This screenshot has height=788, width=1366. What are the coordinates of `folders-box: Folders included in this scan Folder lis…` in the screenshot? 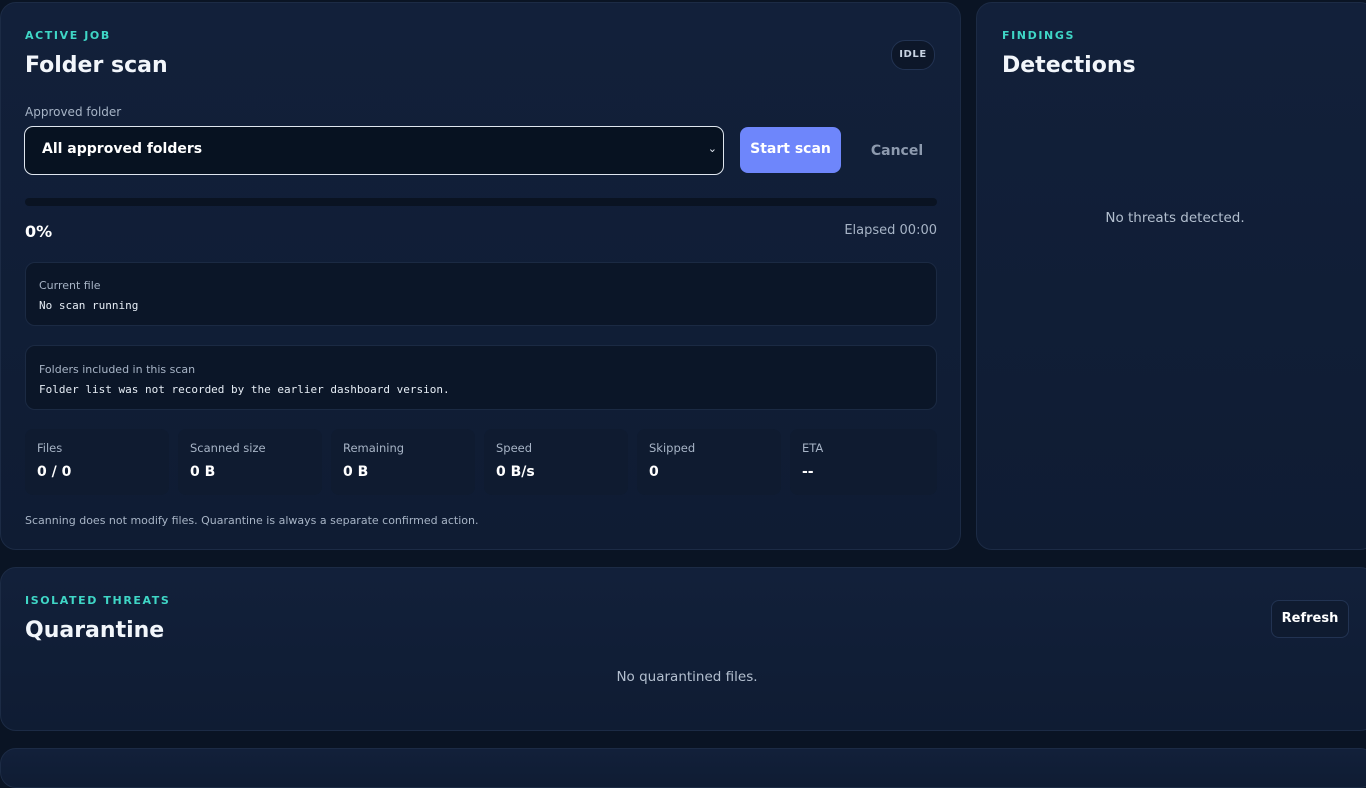 It's located at (481, 377).